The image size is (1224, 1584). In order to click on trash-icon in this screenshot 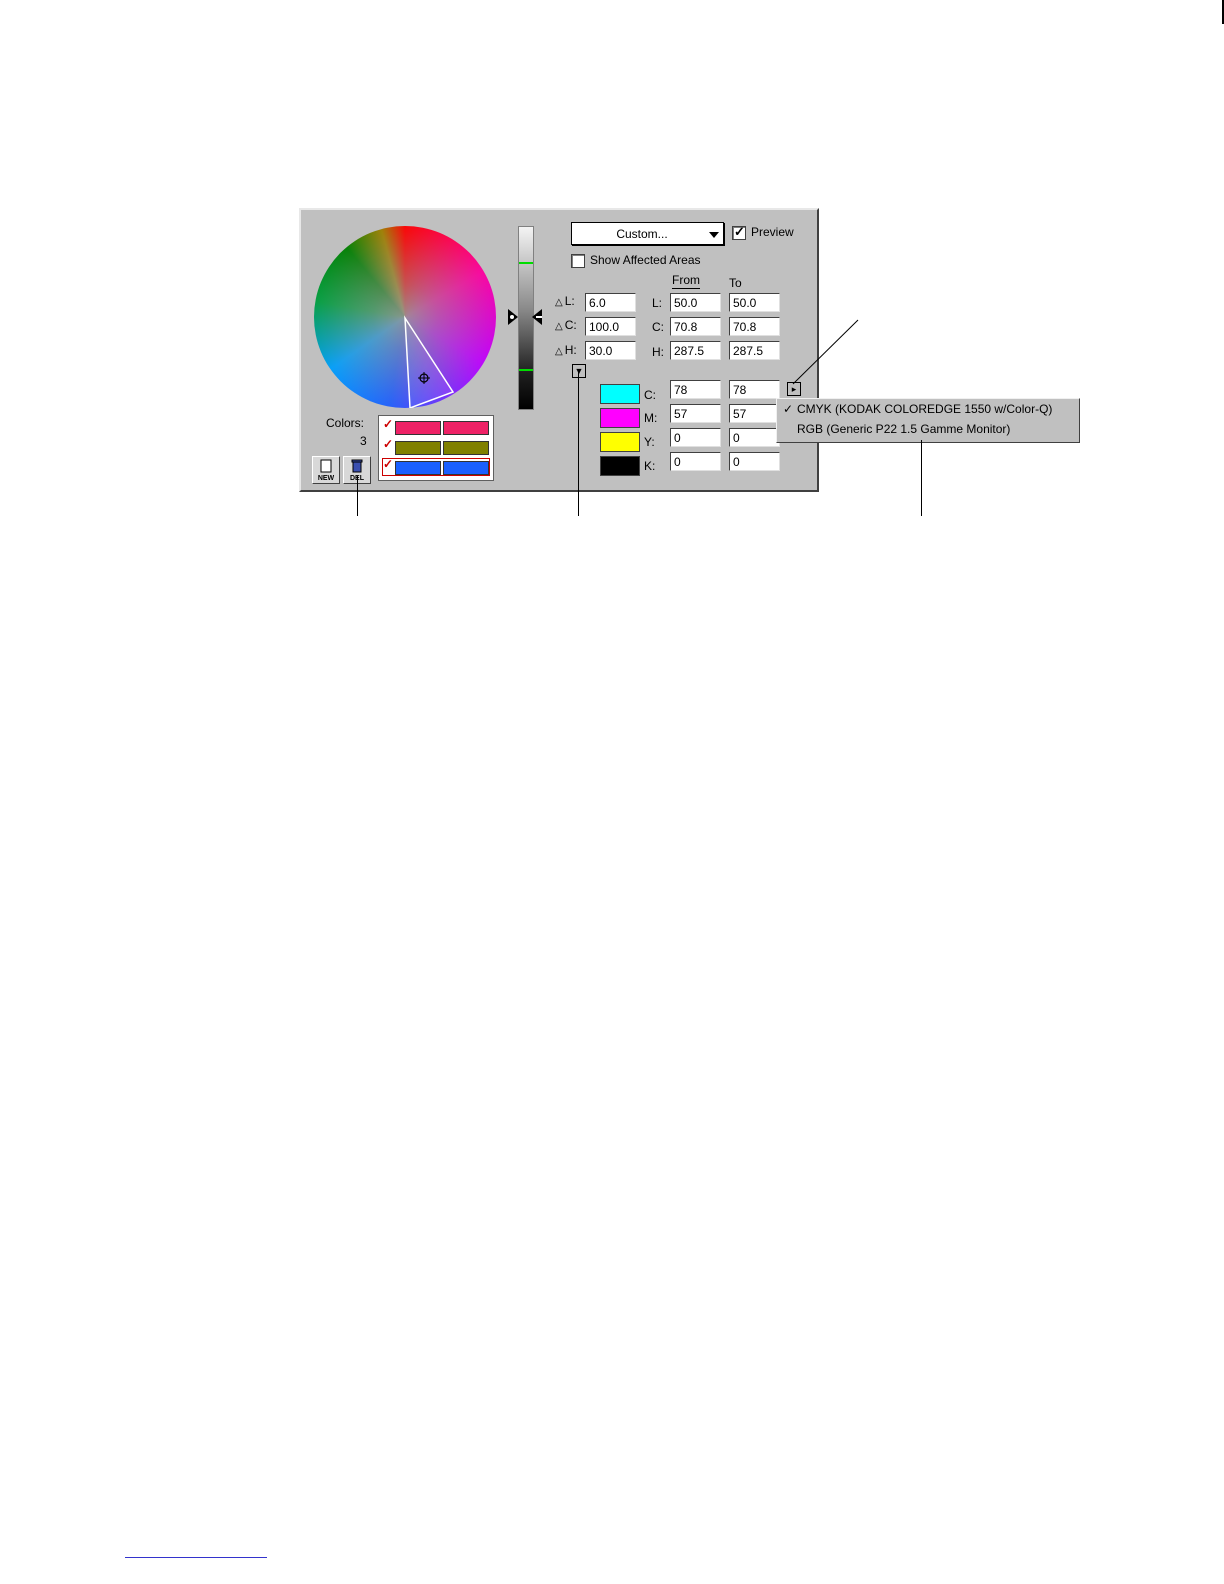, I will do `click(357, 466)`.